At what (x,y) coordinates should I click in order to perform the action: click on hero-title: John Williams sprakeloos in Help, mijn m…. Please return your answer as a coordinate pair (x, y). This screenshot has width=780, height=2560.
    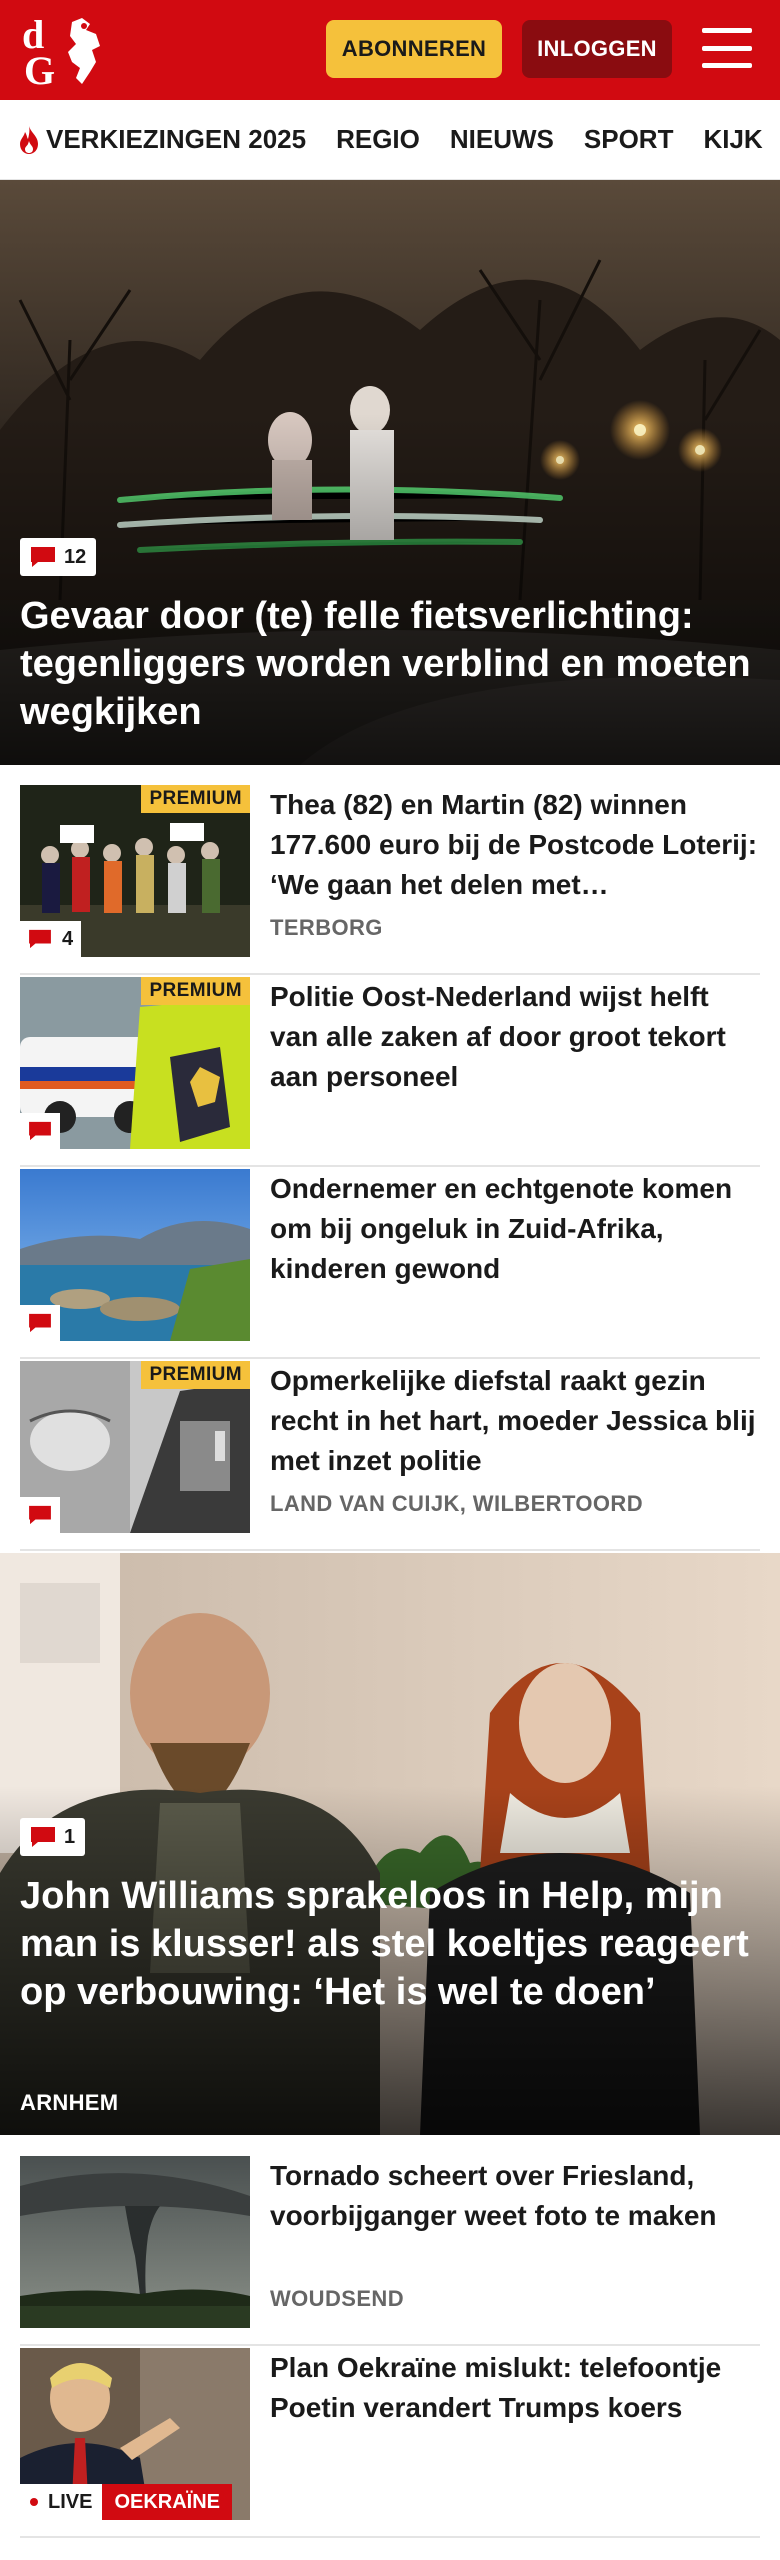
    Looking at the image, I should click on (390, 1944).